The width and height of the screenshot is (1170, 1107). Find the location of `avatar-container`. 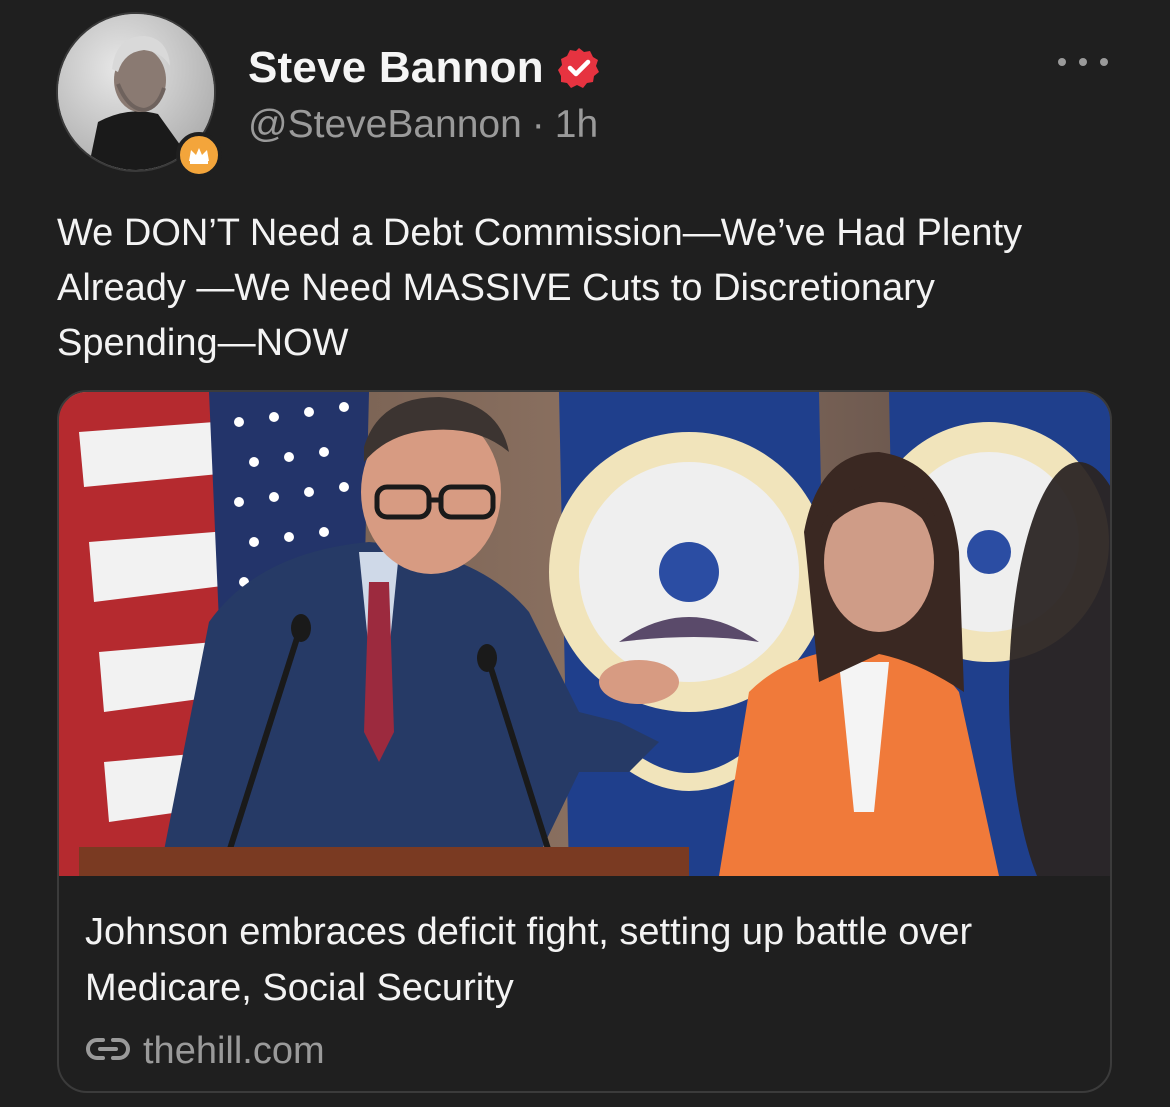

avatar-container is located at coordinates (140, 96).